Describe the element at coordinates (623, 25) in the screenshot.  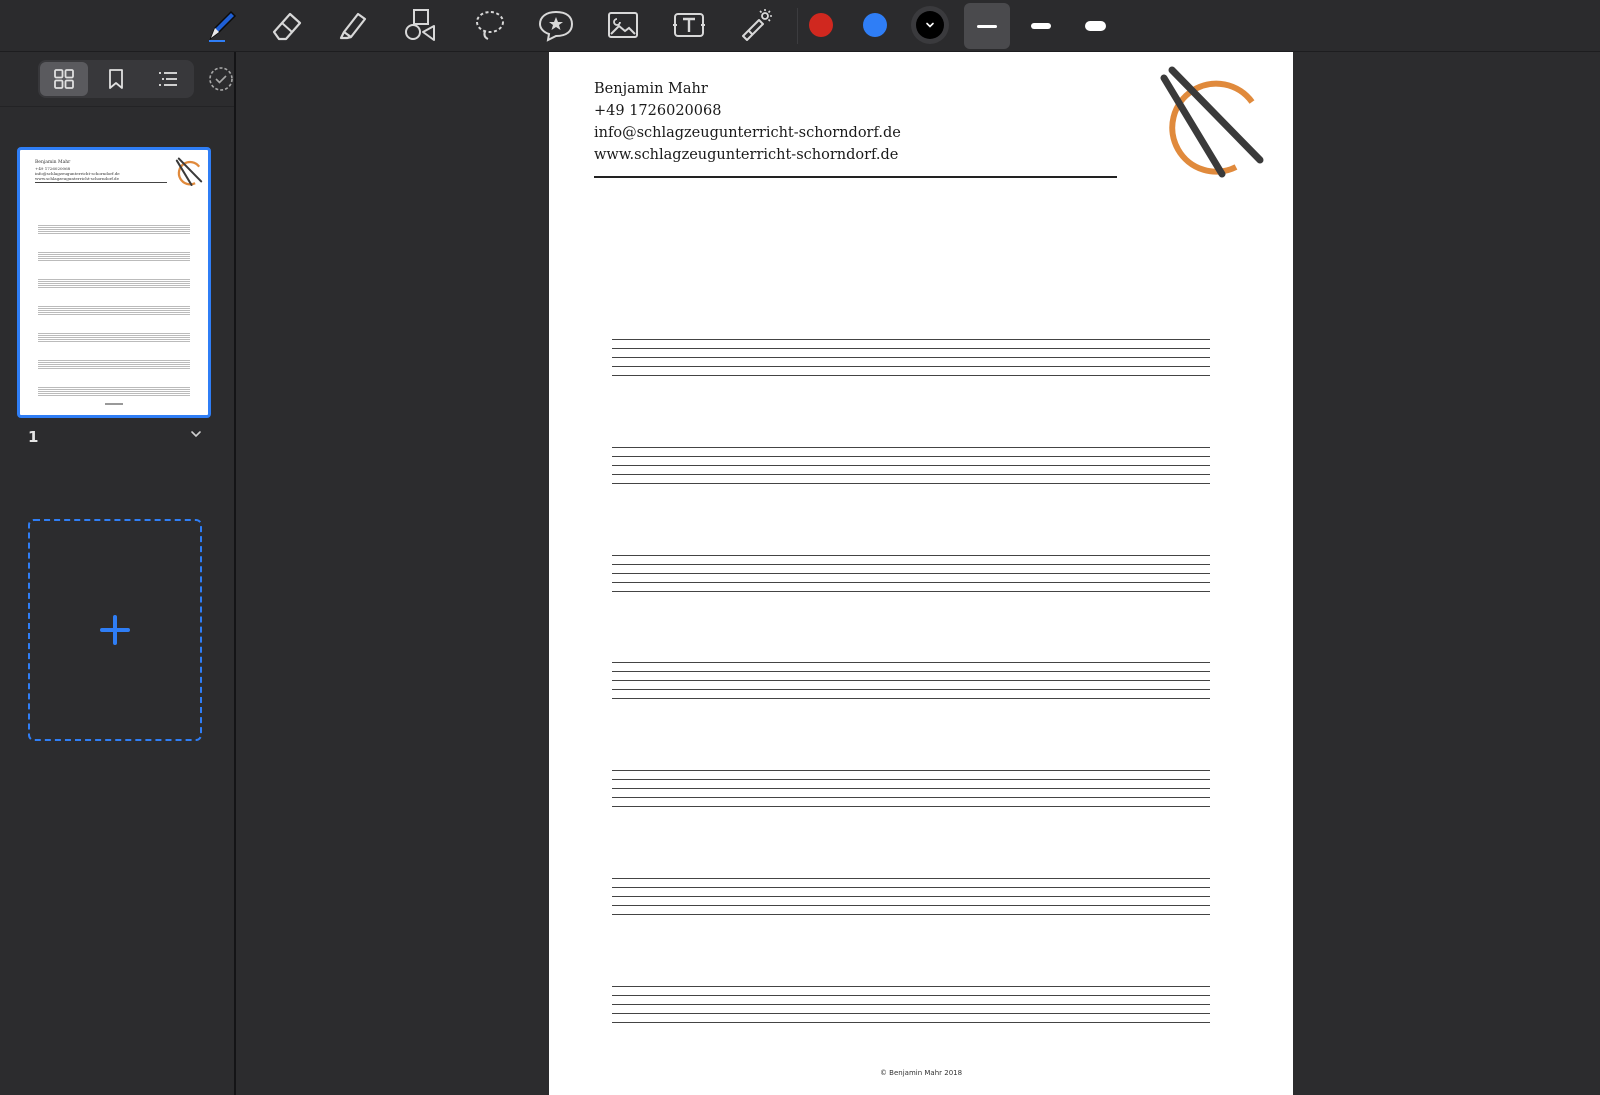
I see `image-tool-button` at that location.